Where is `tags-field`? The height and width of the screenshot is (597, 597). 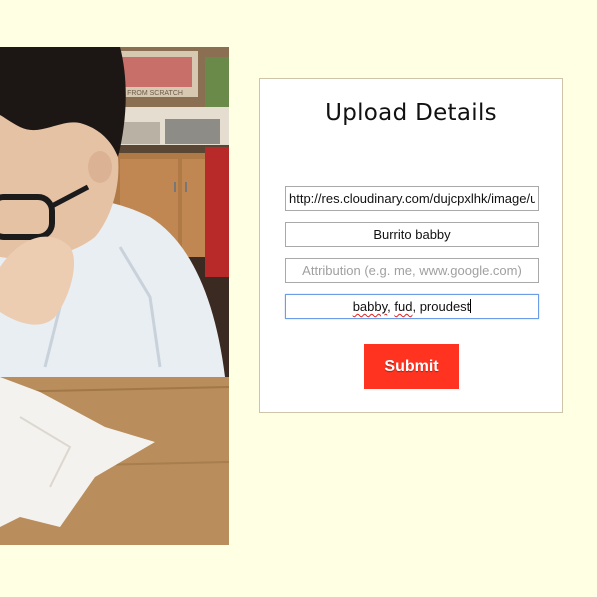
tags-field is located at coordinates (412, 306).